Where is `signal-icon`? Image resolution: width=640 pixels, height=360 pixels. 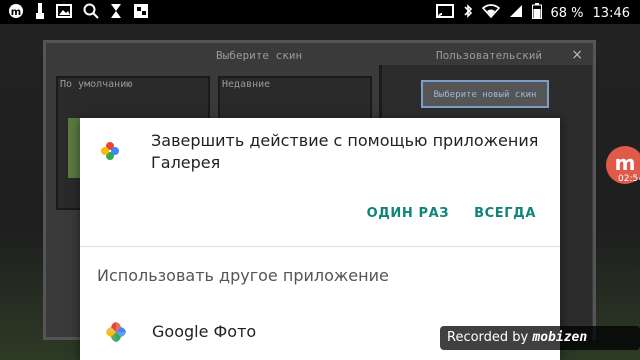 signal-icon is located at coordinates (516, 14).